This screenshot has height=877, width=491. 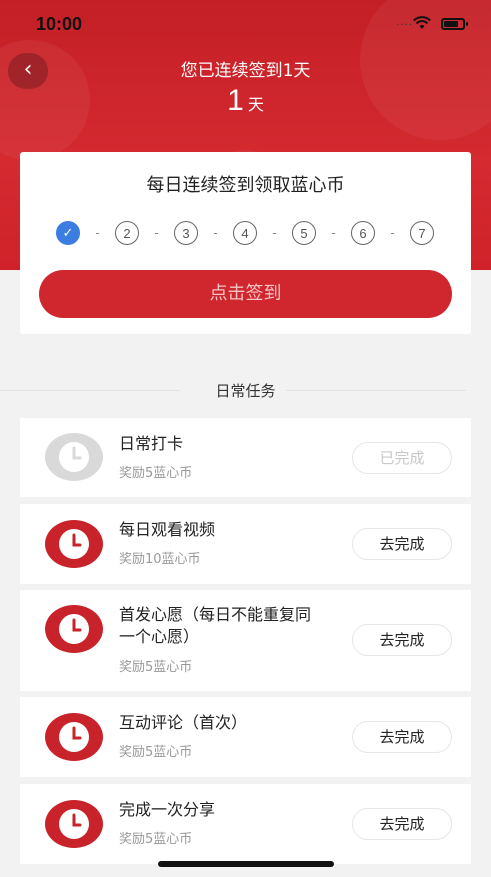 What do you see at coordinates (159, 636) in the screenshot?
I see `task-name-line: 一个心愿）` at bounding box center [159, 636].